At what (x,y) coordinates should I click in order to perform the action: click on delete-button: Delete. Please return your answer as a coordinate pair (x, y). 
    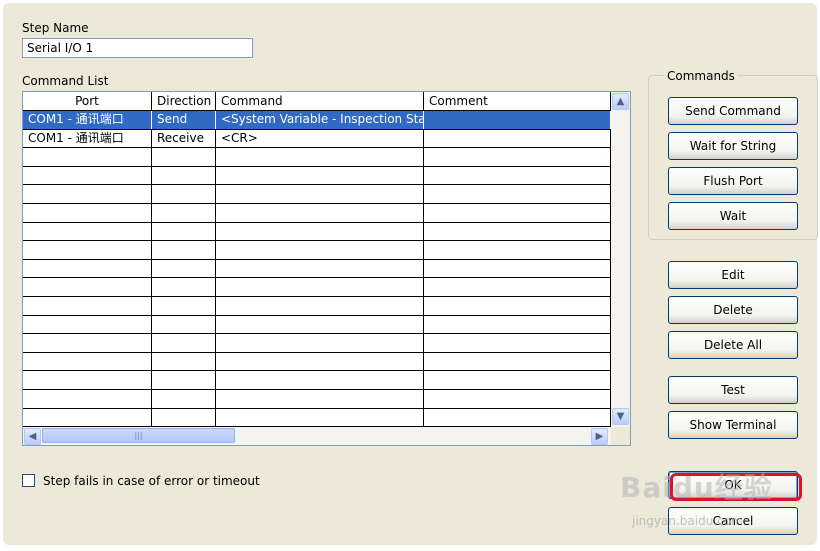
    Looking at the image, I should click on (733, 310).